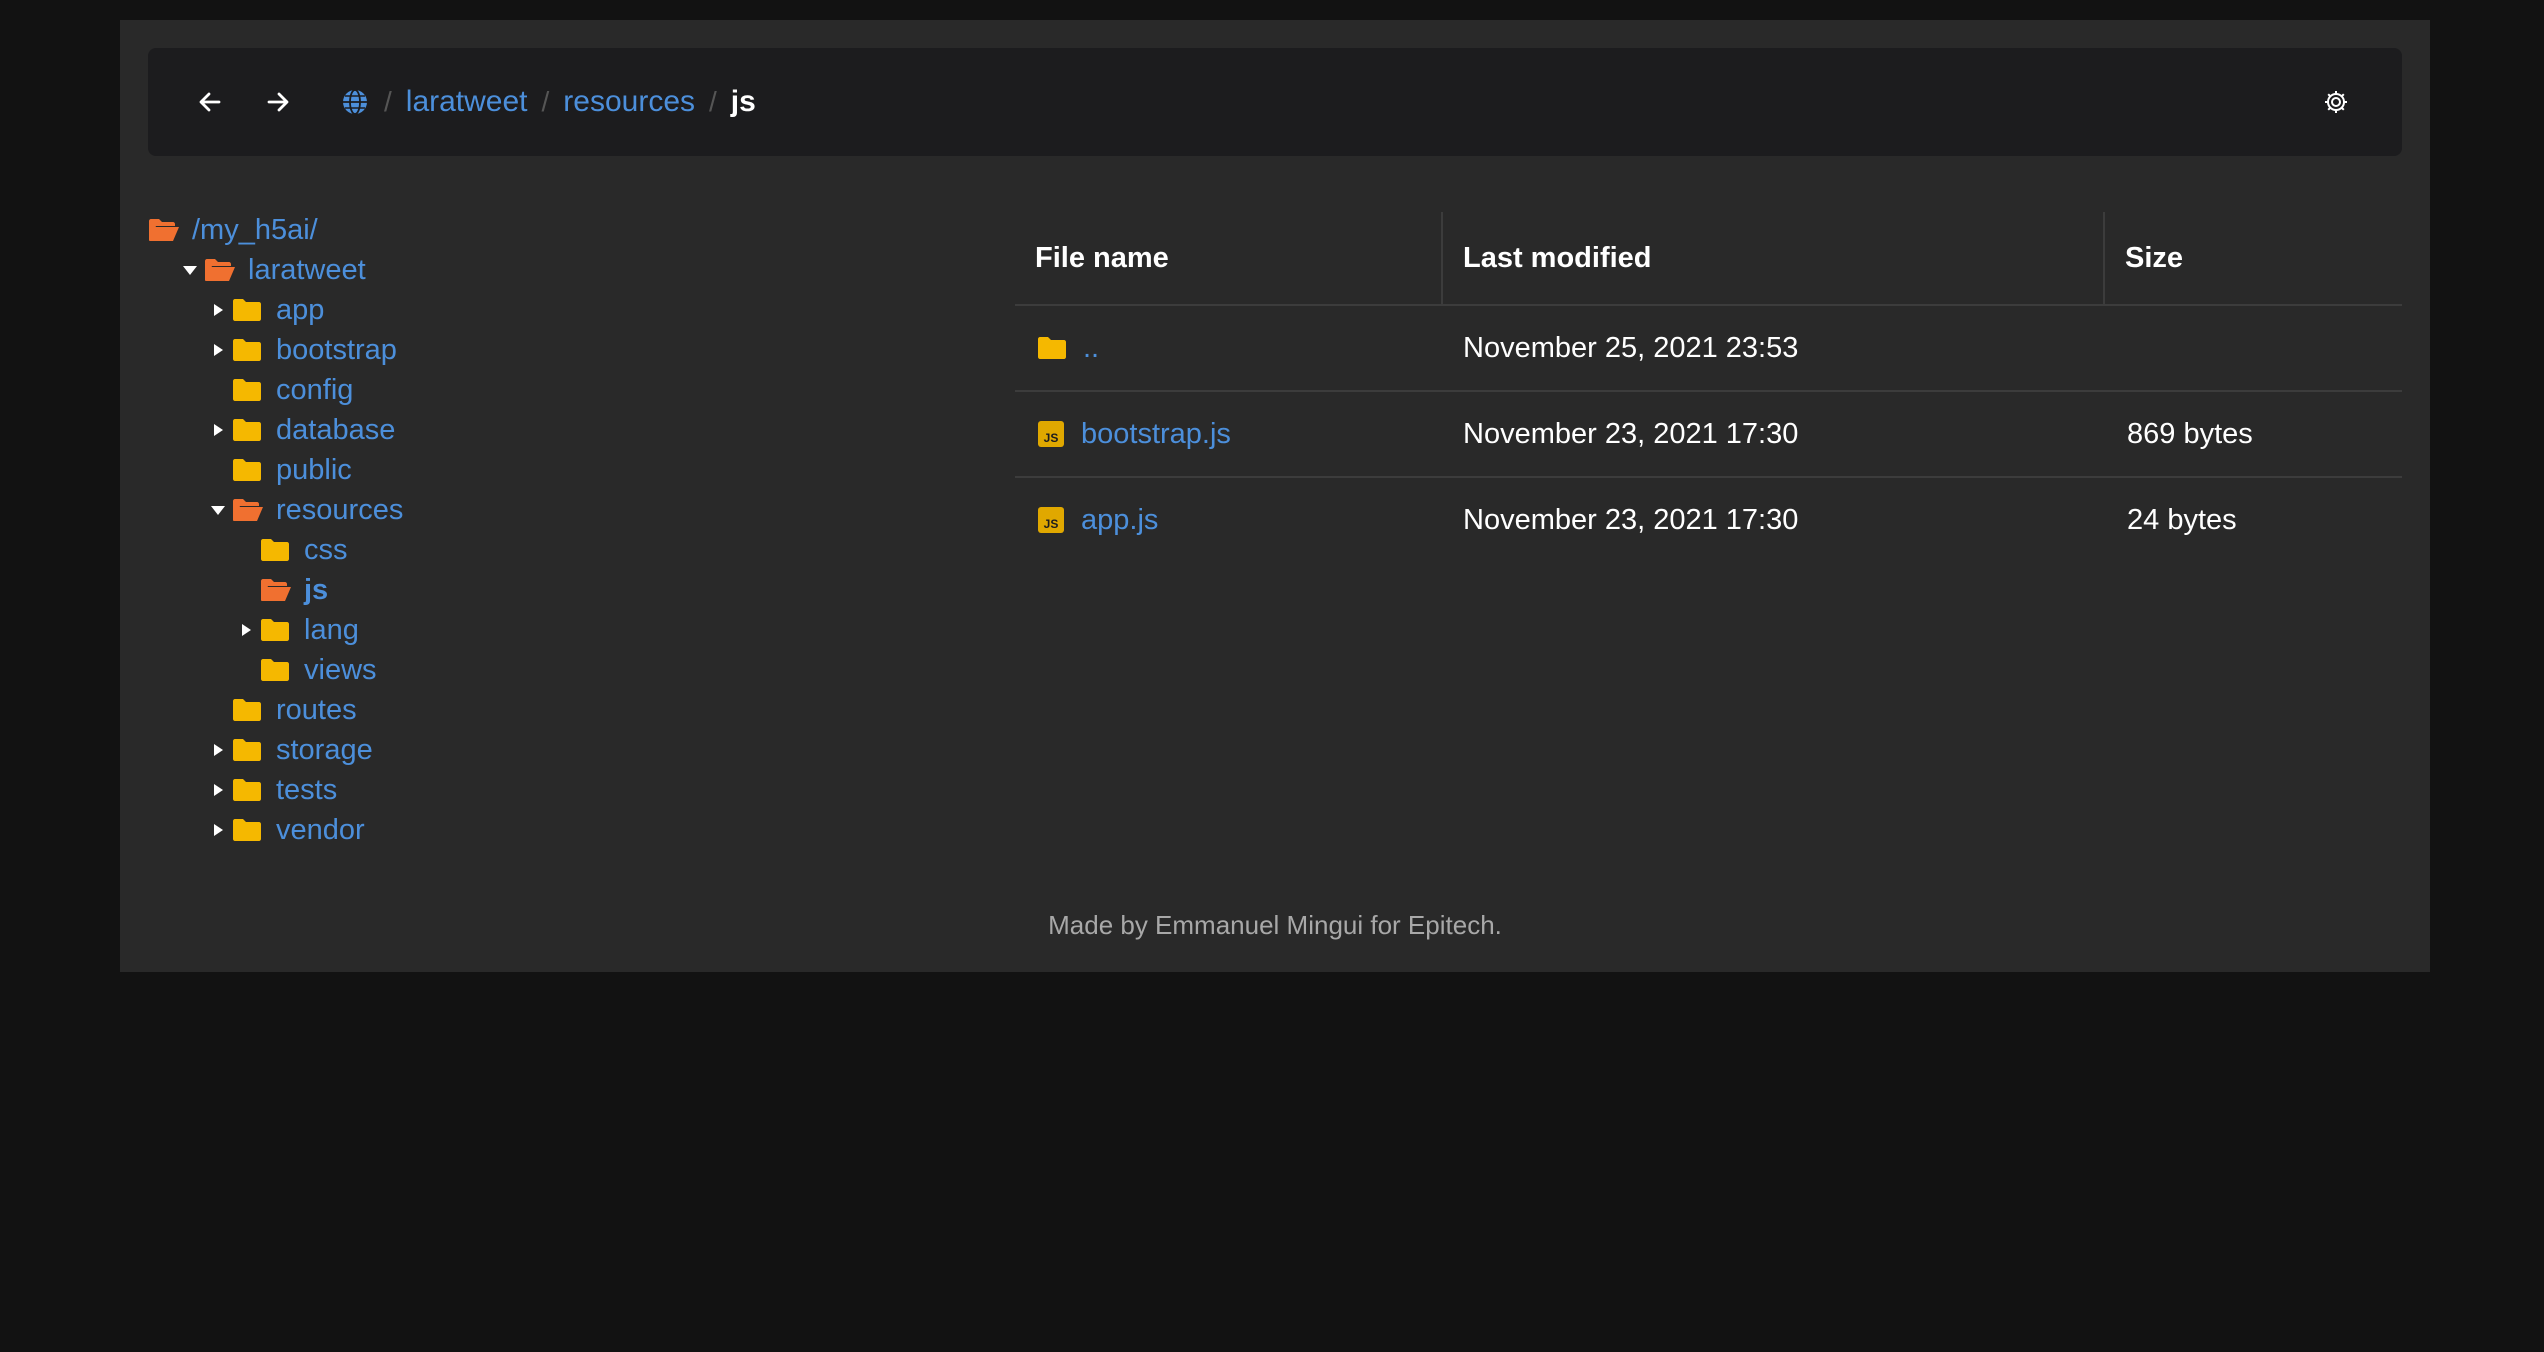  I want to click on settings-button, so click(2336, 102).